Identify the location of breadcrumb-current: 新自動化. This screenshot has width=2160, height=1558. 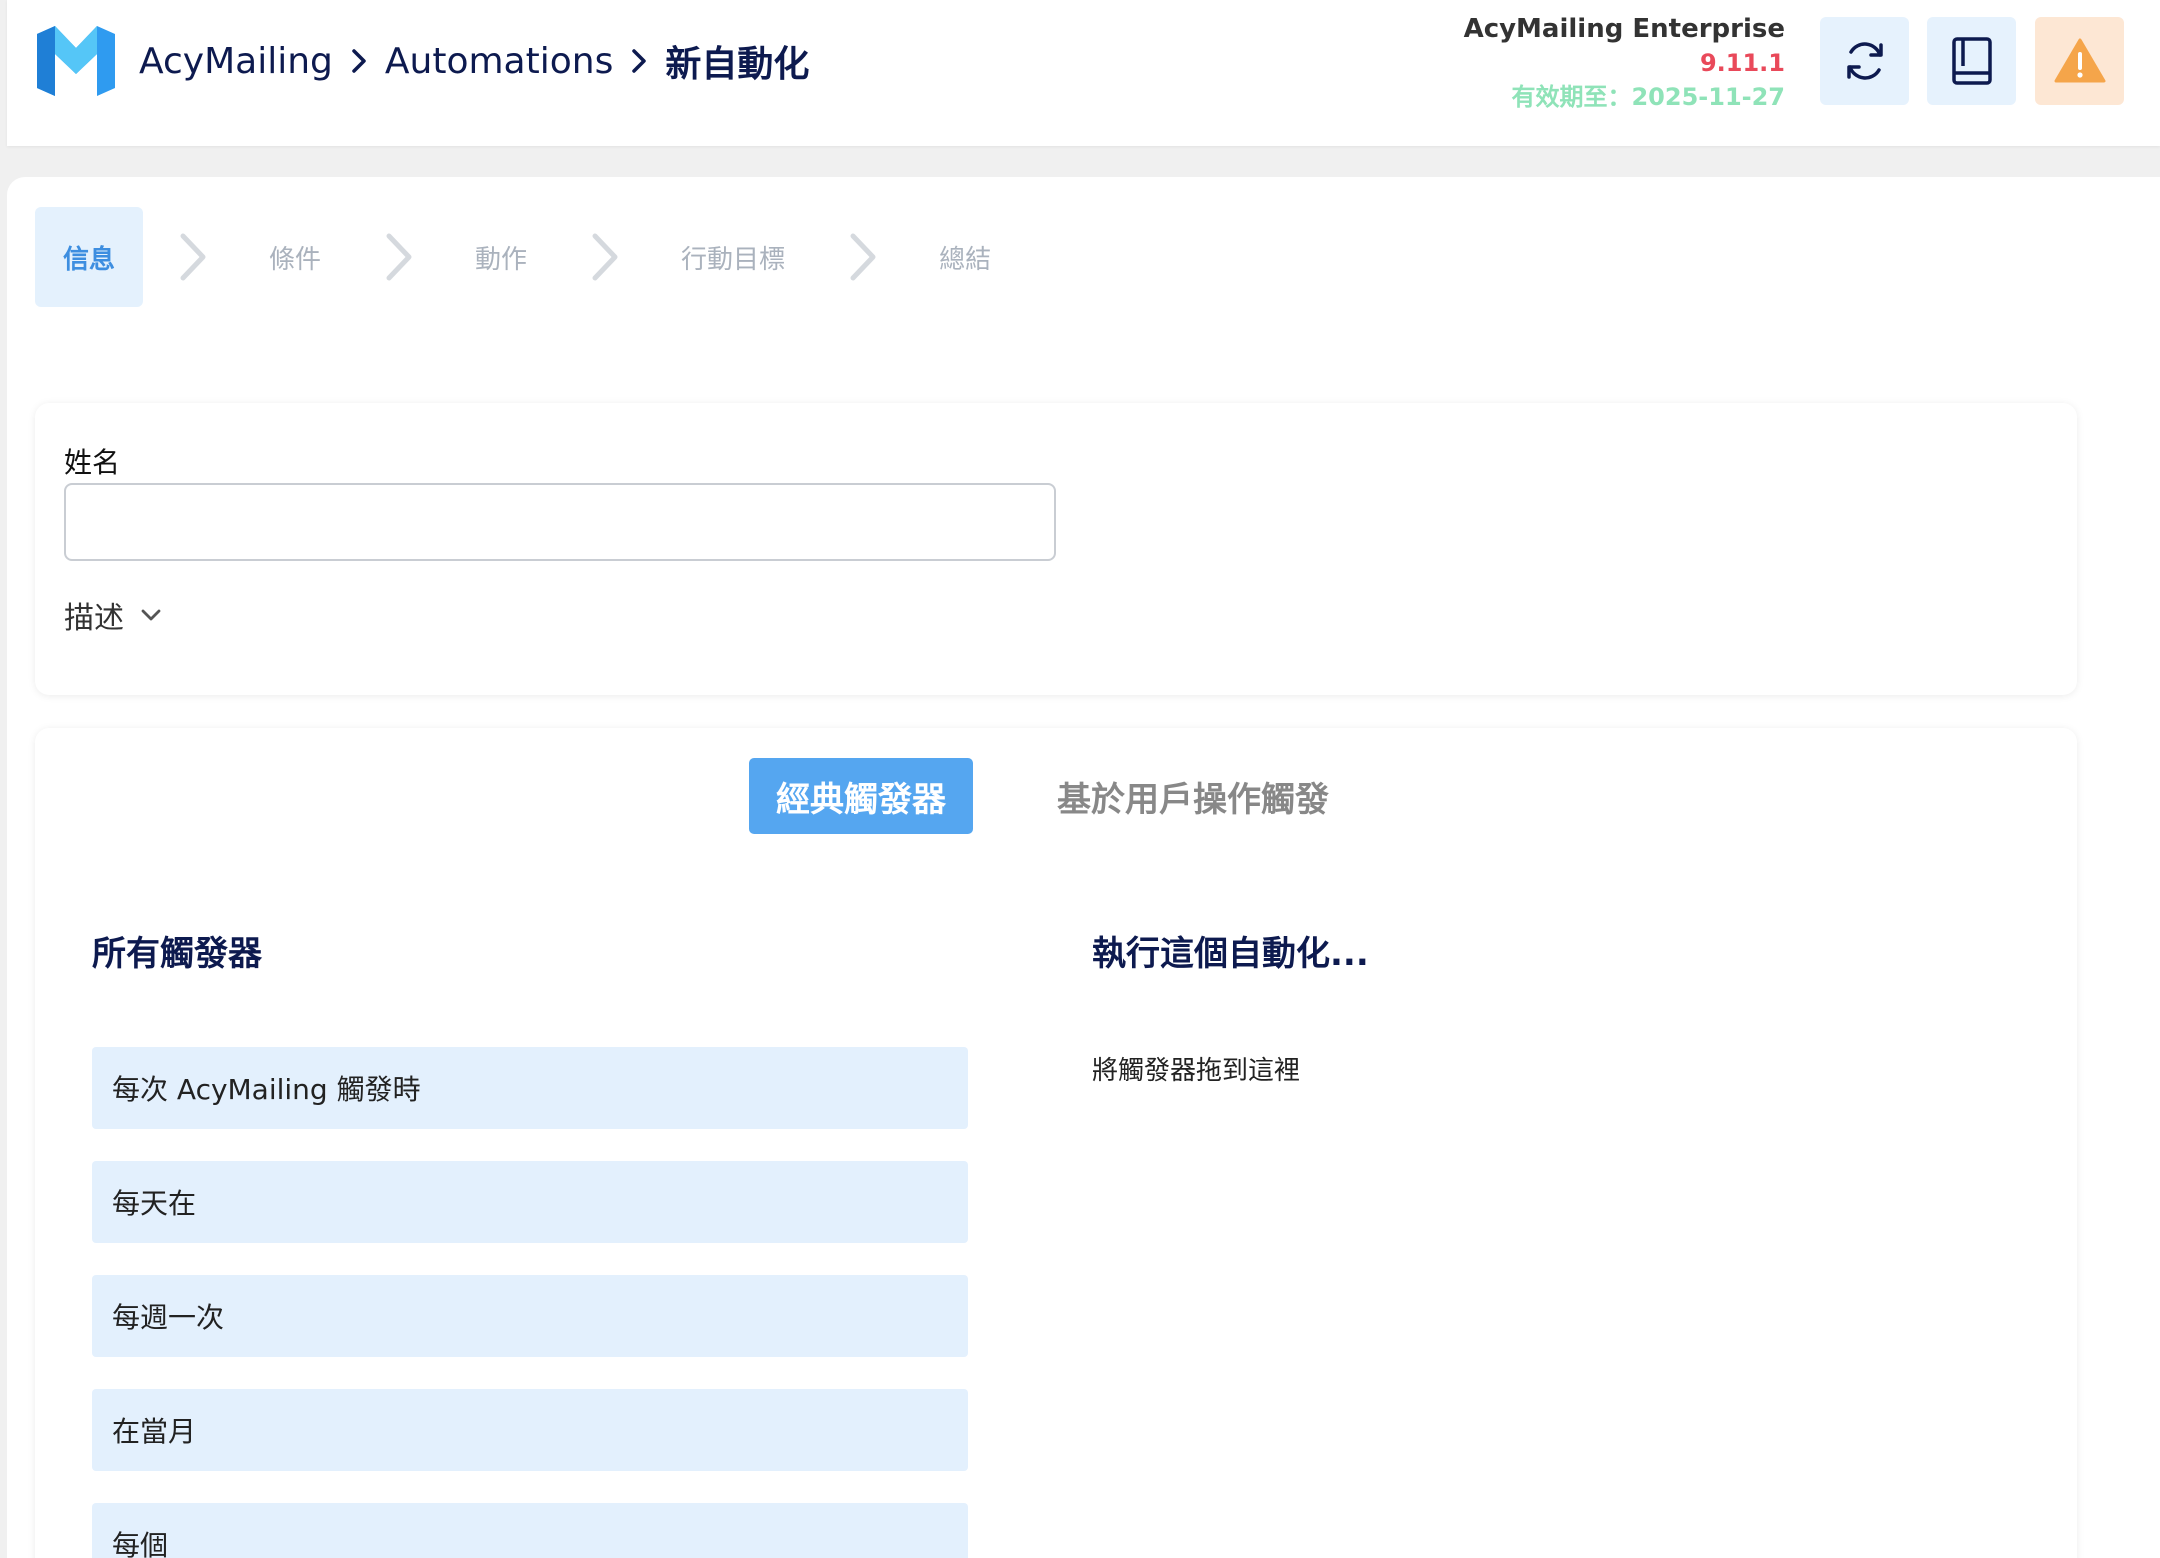
(737, 64).